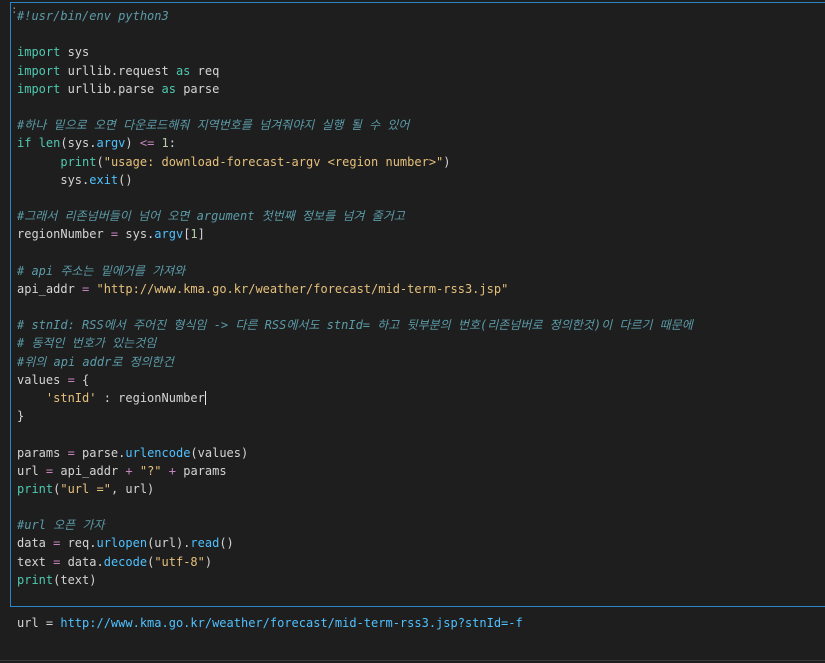 The height and width of the screenshot is (663, 825). I want to click on operator-token: +, so click(129, 470).